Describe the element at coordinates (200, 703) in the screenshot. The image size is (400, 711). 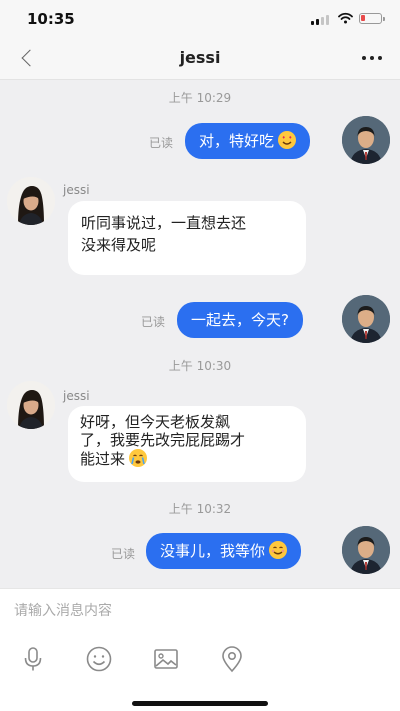
I see `home-indicator` at that location.